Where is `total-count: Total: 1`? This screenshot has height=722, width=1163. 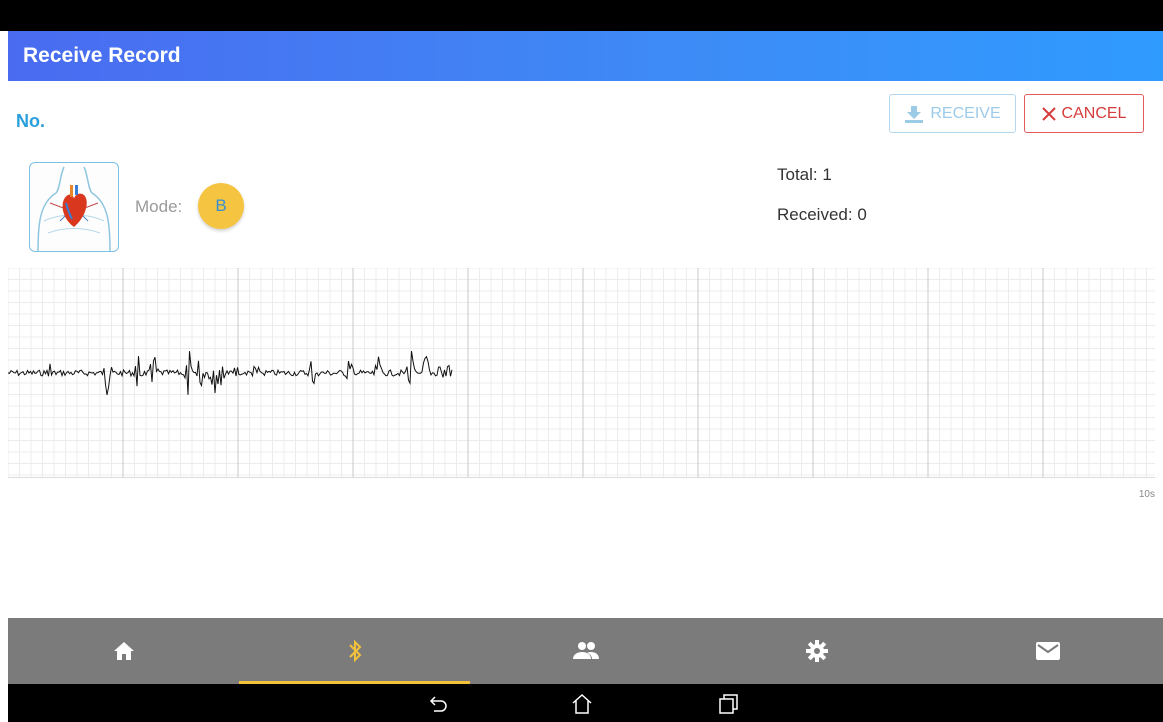
total-count: Total: 1 is located at coordinates (804, 174).